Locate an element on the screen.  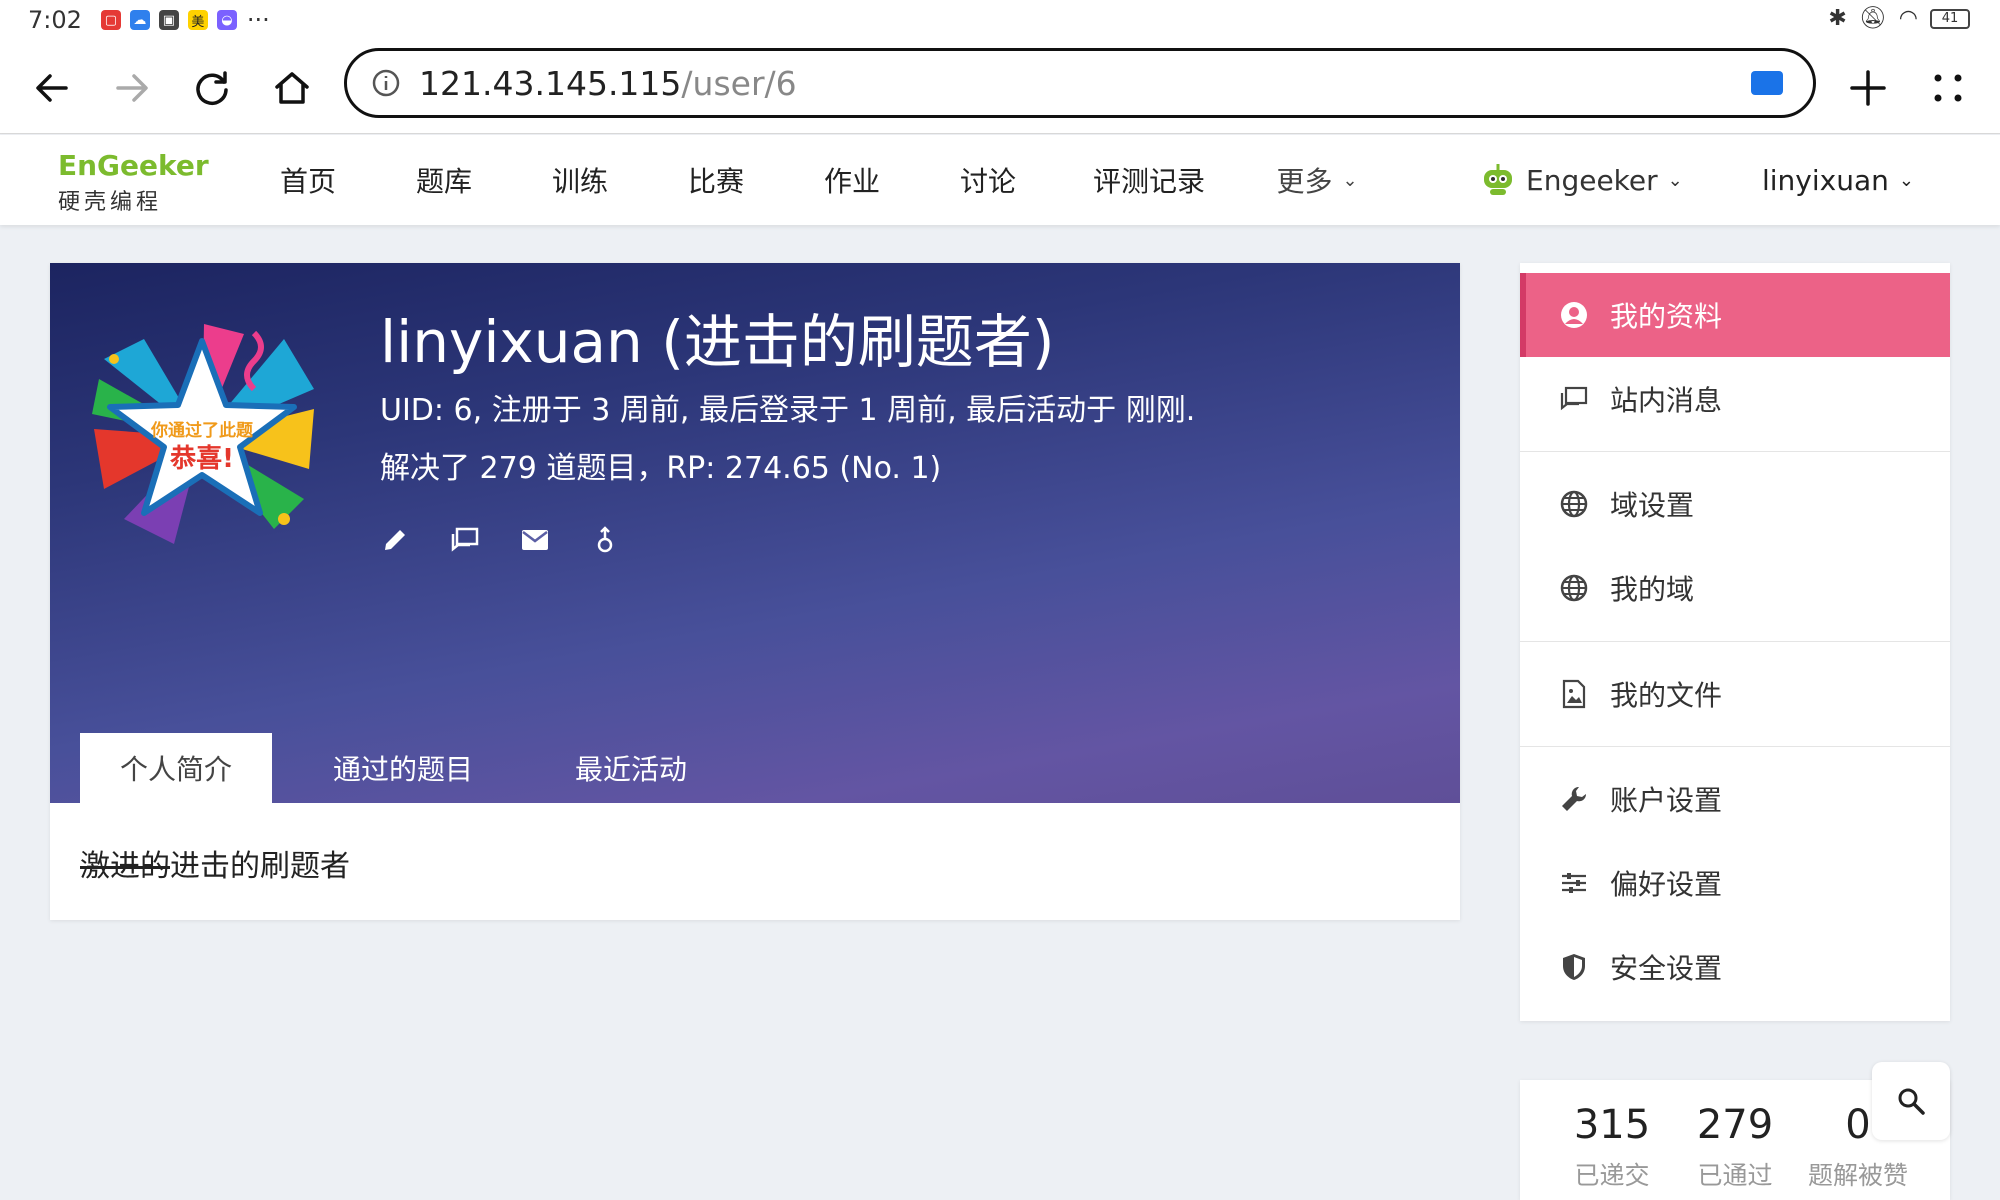
domain-menu: Engeeker ⌄ is located at coordinates (1580, 180).